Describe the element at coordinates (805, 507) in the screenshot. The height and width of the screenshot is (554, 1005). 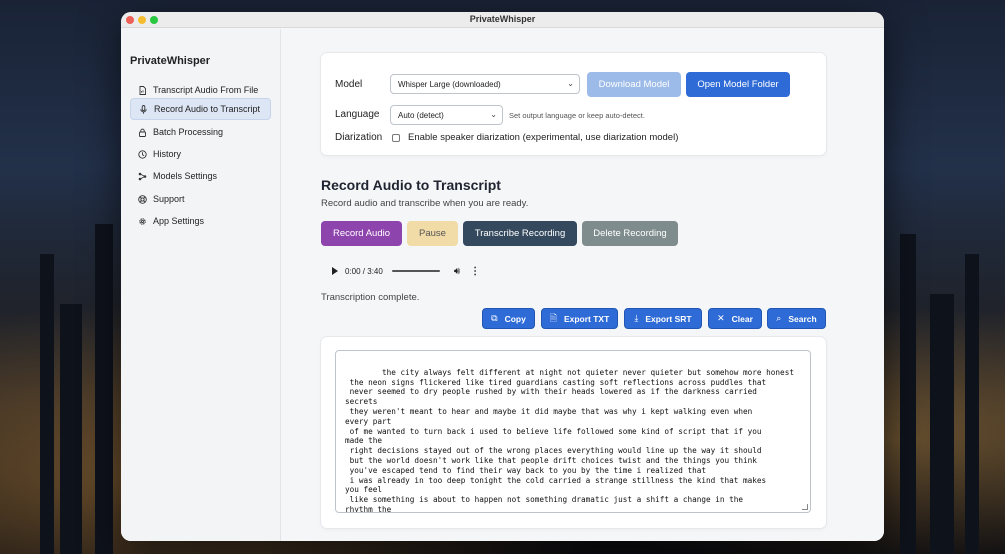
I see `resize-handle` at that location.